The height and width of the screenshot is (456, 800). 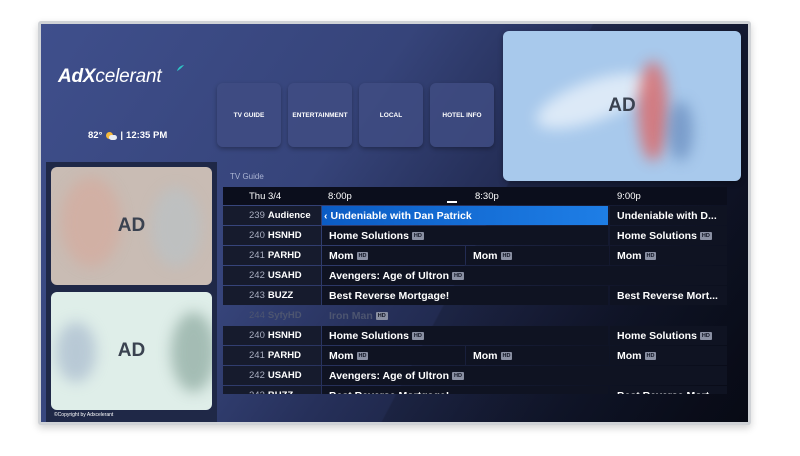 What do you see at coordinates (465, 215) in the screenshot?
I see `program-cell-selected: ‹ Undeniable with Dan Patrick` at bounding box center [465, 215].